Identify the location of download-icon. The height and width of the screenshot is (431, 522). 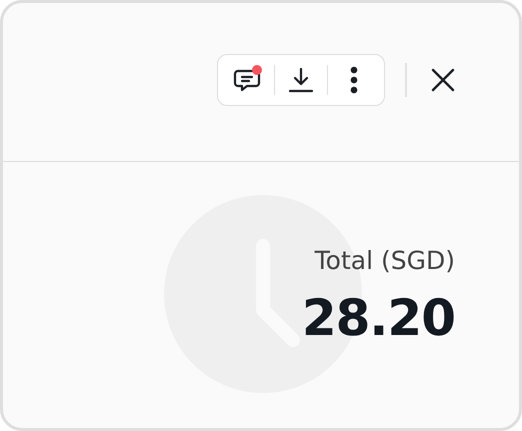
(301, 80).